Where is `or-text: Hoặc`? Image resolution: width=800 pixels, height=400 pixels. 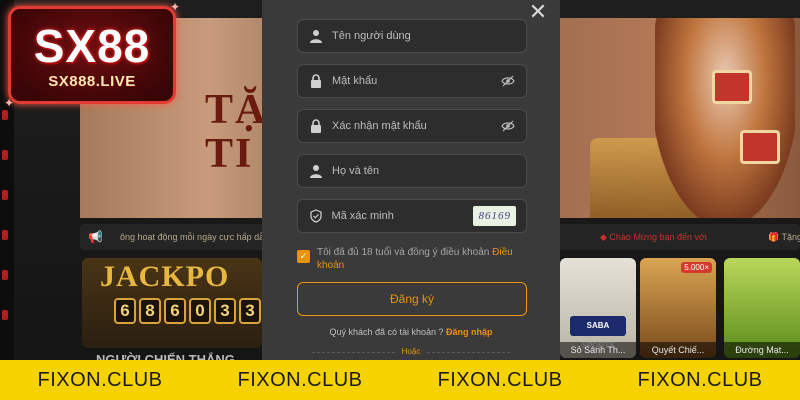
or-text: Hoặc is located at coordinates (411, 351).